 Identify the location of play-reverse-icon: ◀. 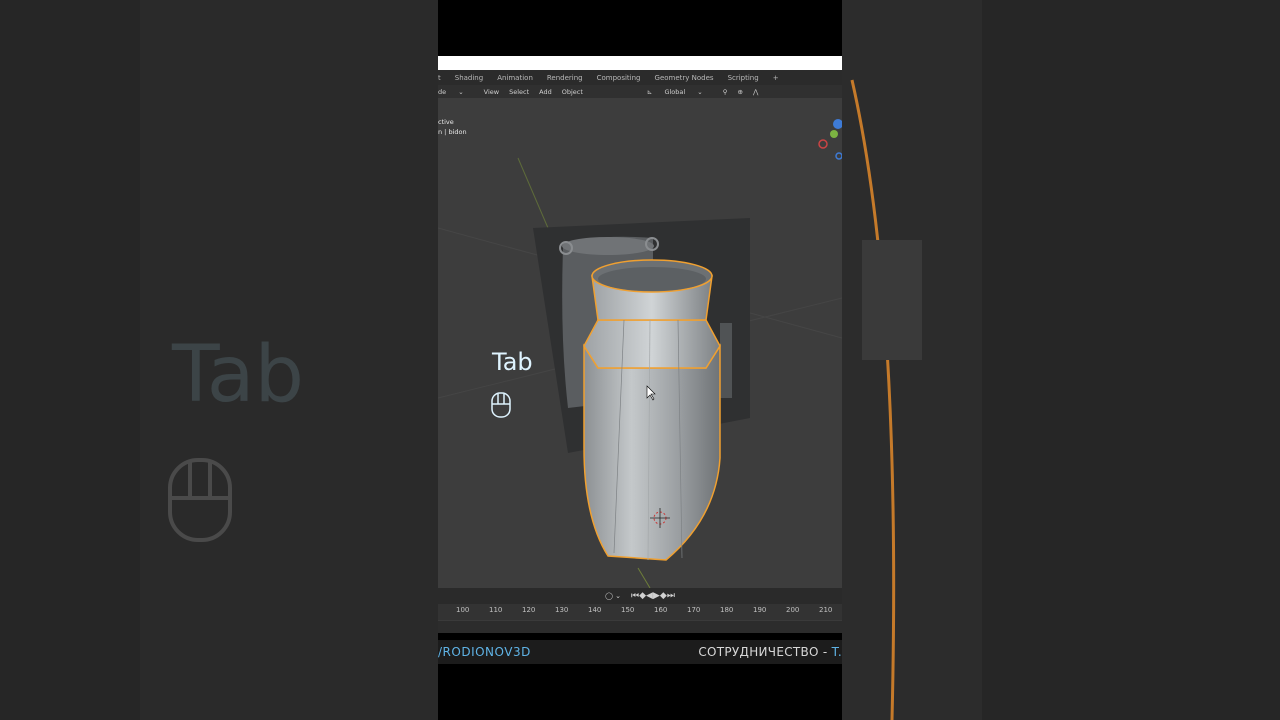
(649, 596).